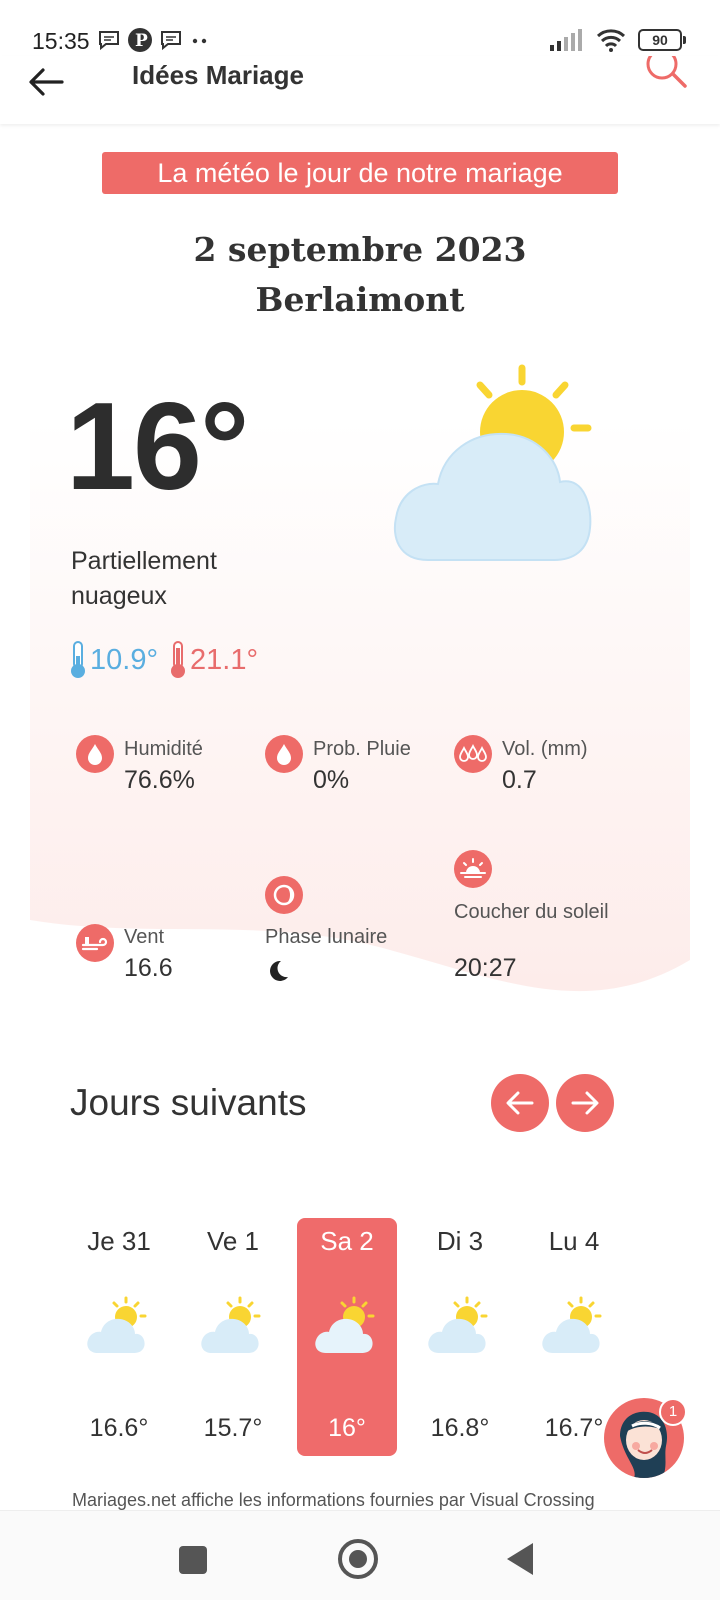  What do you see at coordinates (531, 912) in the screenshot?
I see `sunset-label: Coucher du soleil` at bounding box center [531, 912].